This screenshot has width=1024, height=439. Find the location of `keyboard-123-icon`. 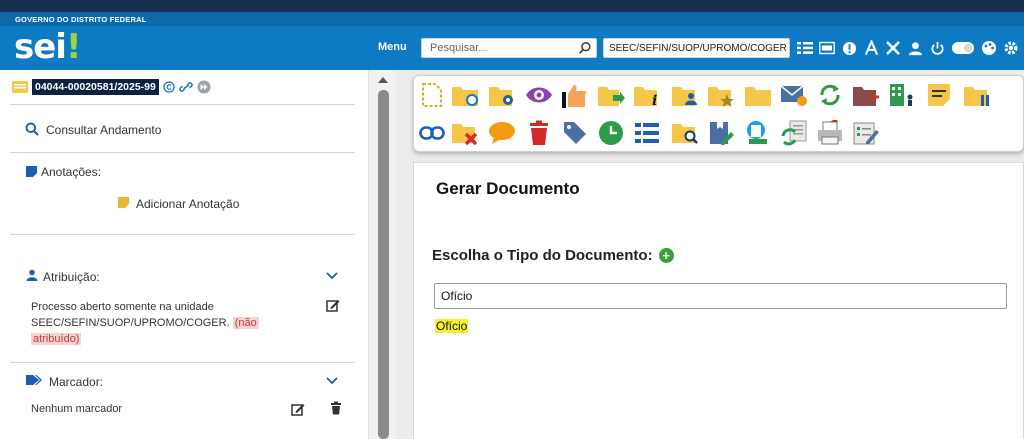

keyboard-123-icon is located at coordinates (827, 48).